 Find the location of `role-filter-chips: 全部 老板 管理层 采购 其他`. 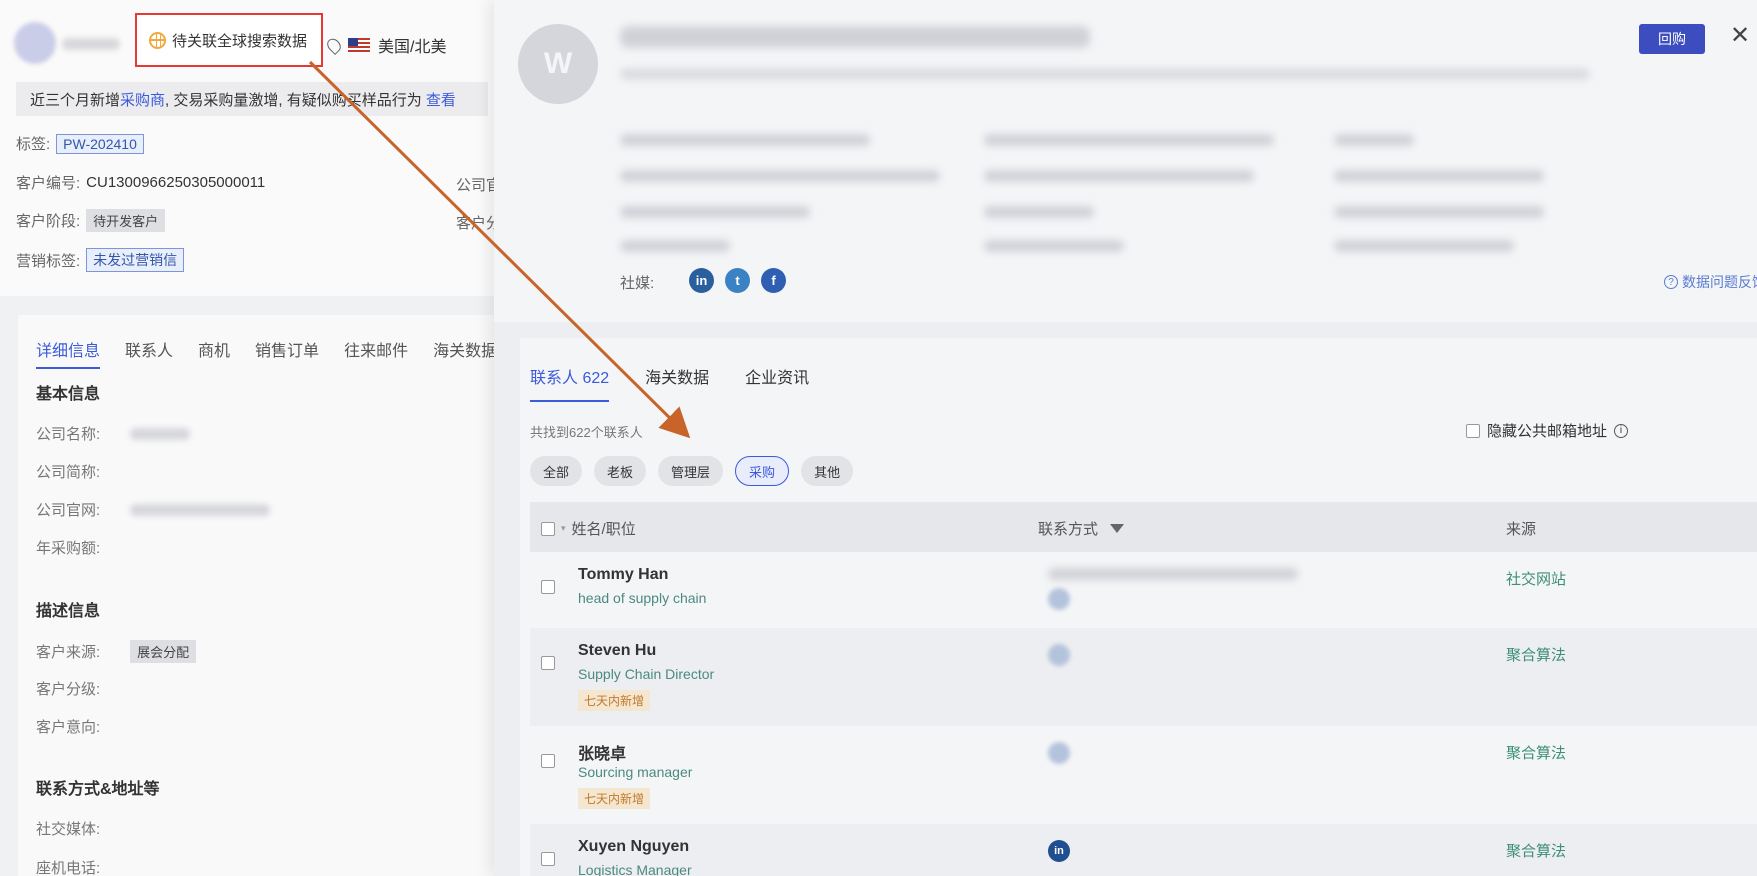

role-filter-chips: 全部 老板 管理层 采购 其他 is located at coordinates (692, 471).